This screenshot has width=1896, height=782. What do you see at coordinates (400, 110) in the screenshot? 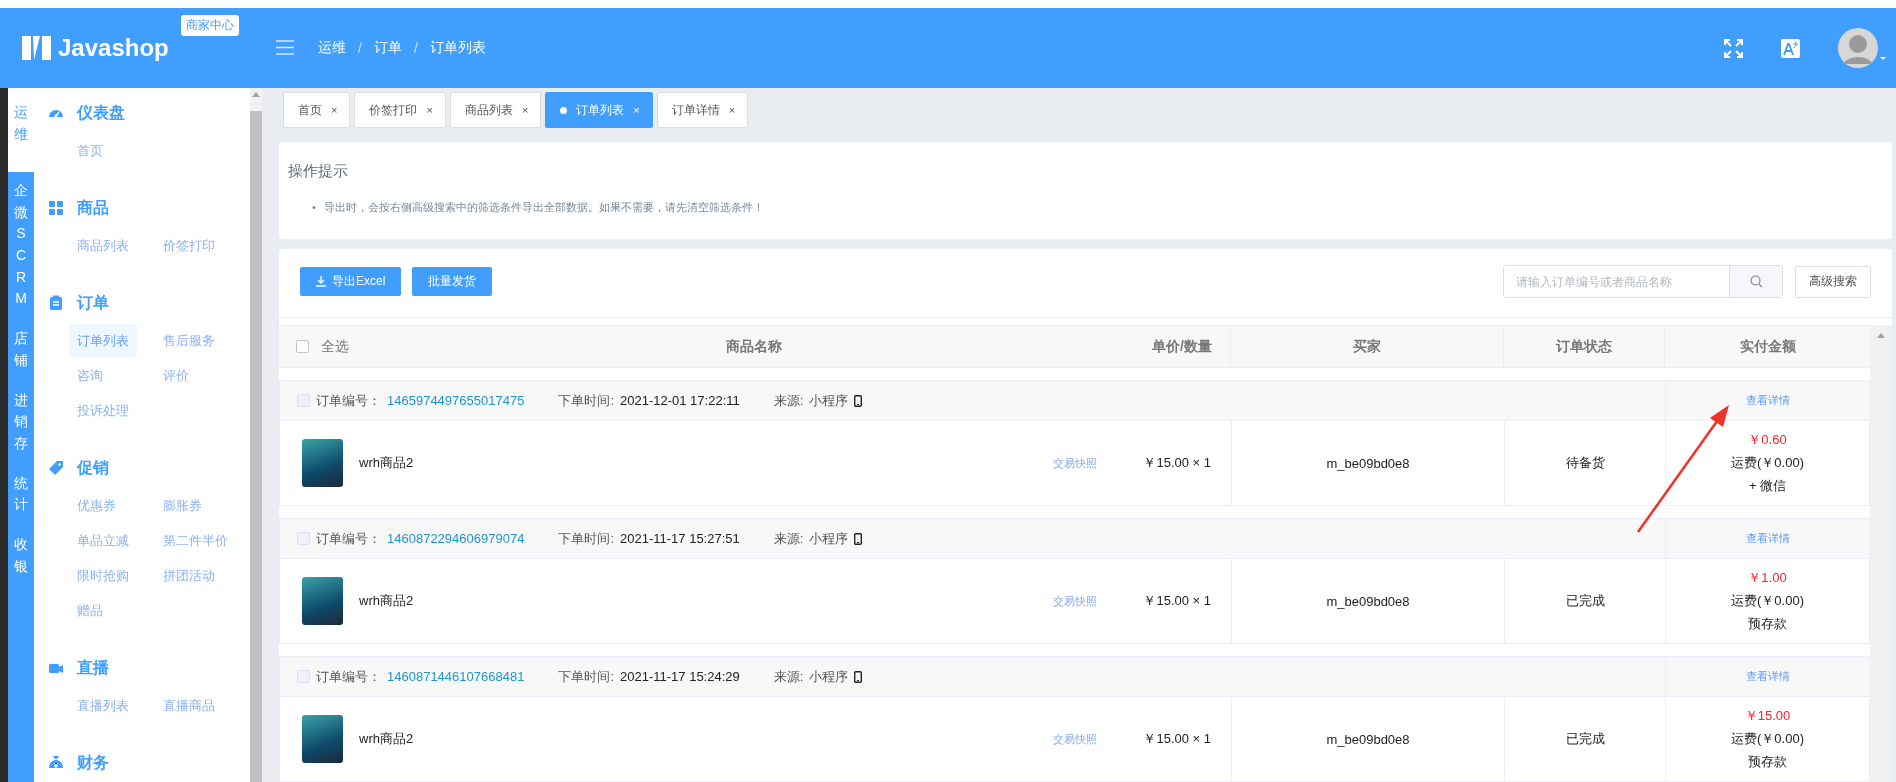
I see `tab: 价签打印 ×` at bounding box center [400, 110].